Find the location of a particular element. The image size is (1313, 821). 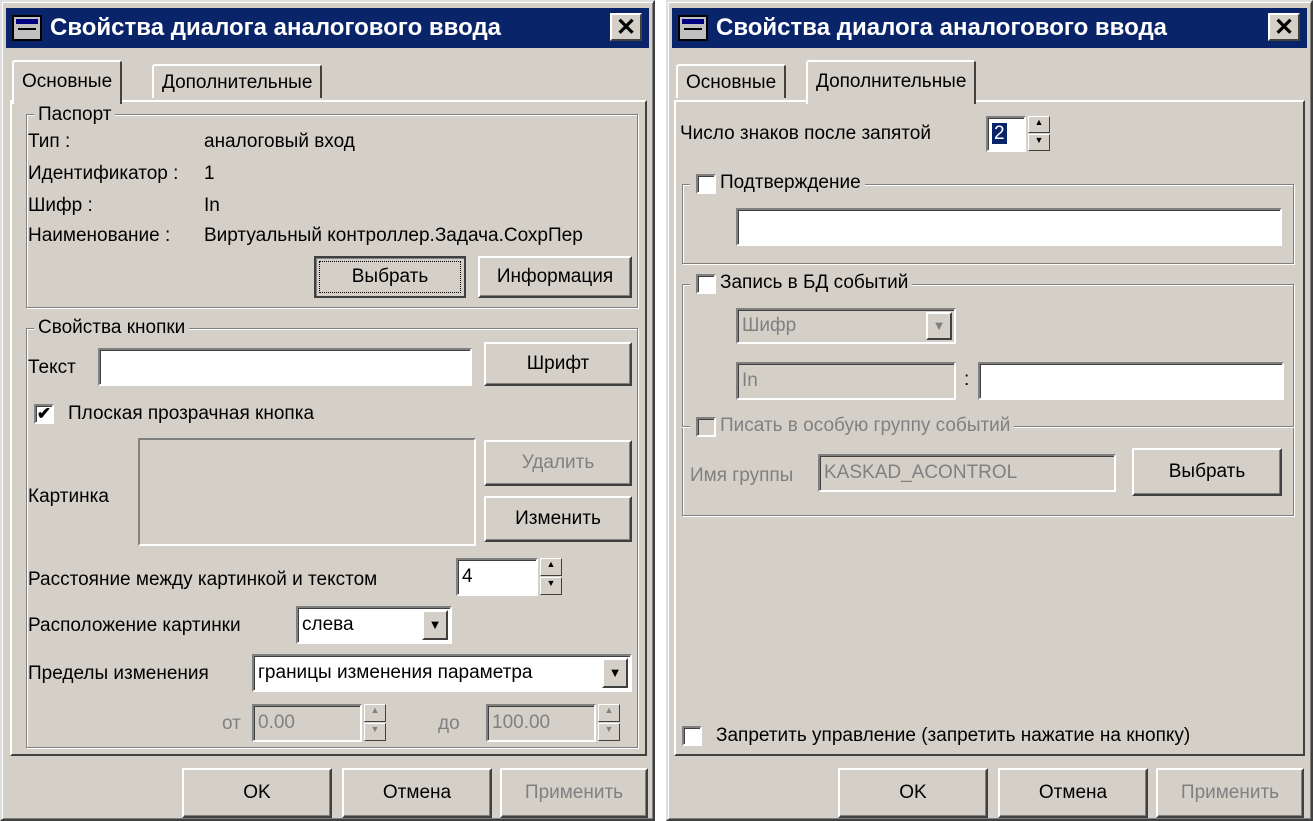

event-db-legend: Запись в БД событий is located at coordinates (801, 283).